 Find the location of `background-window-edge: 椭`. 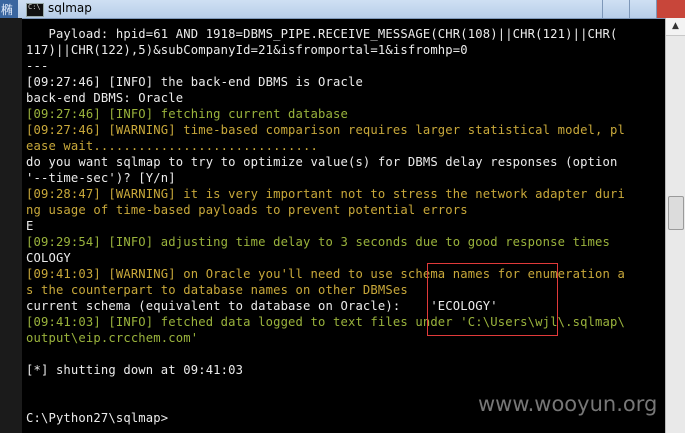

background-window-edge: 椭 is located at coordinates (9, 9).